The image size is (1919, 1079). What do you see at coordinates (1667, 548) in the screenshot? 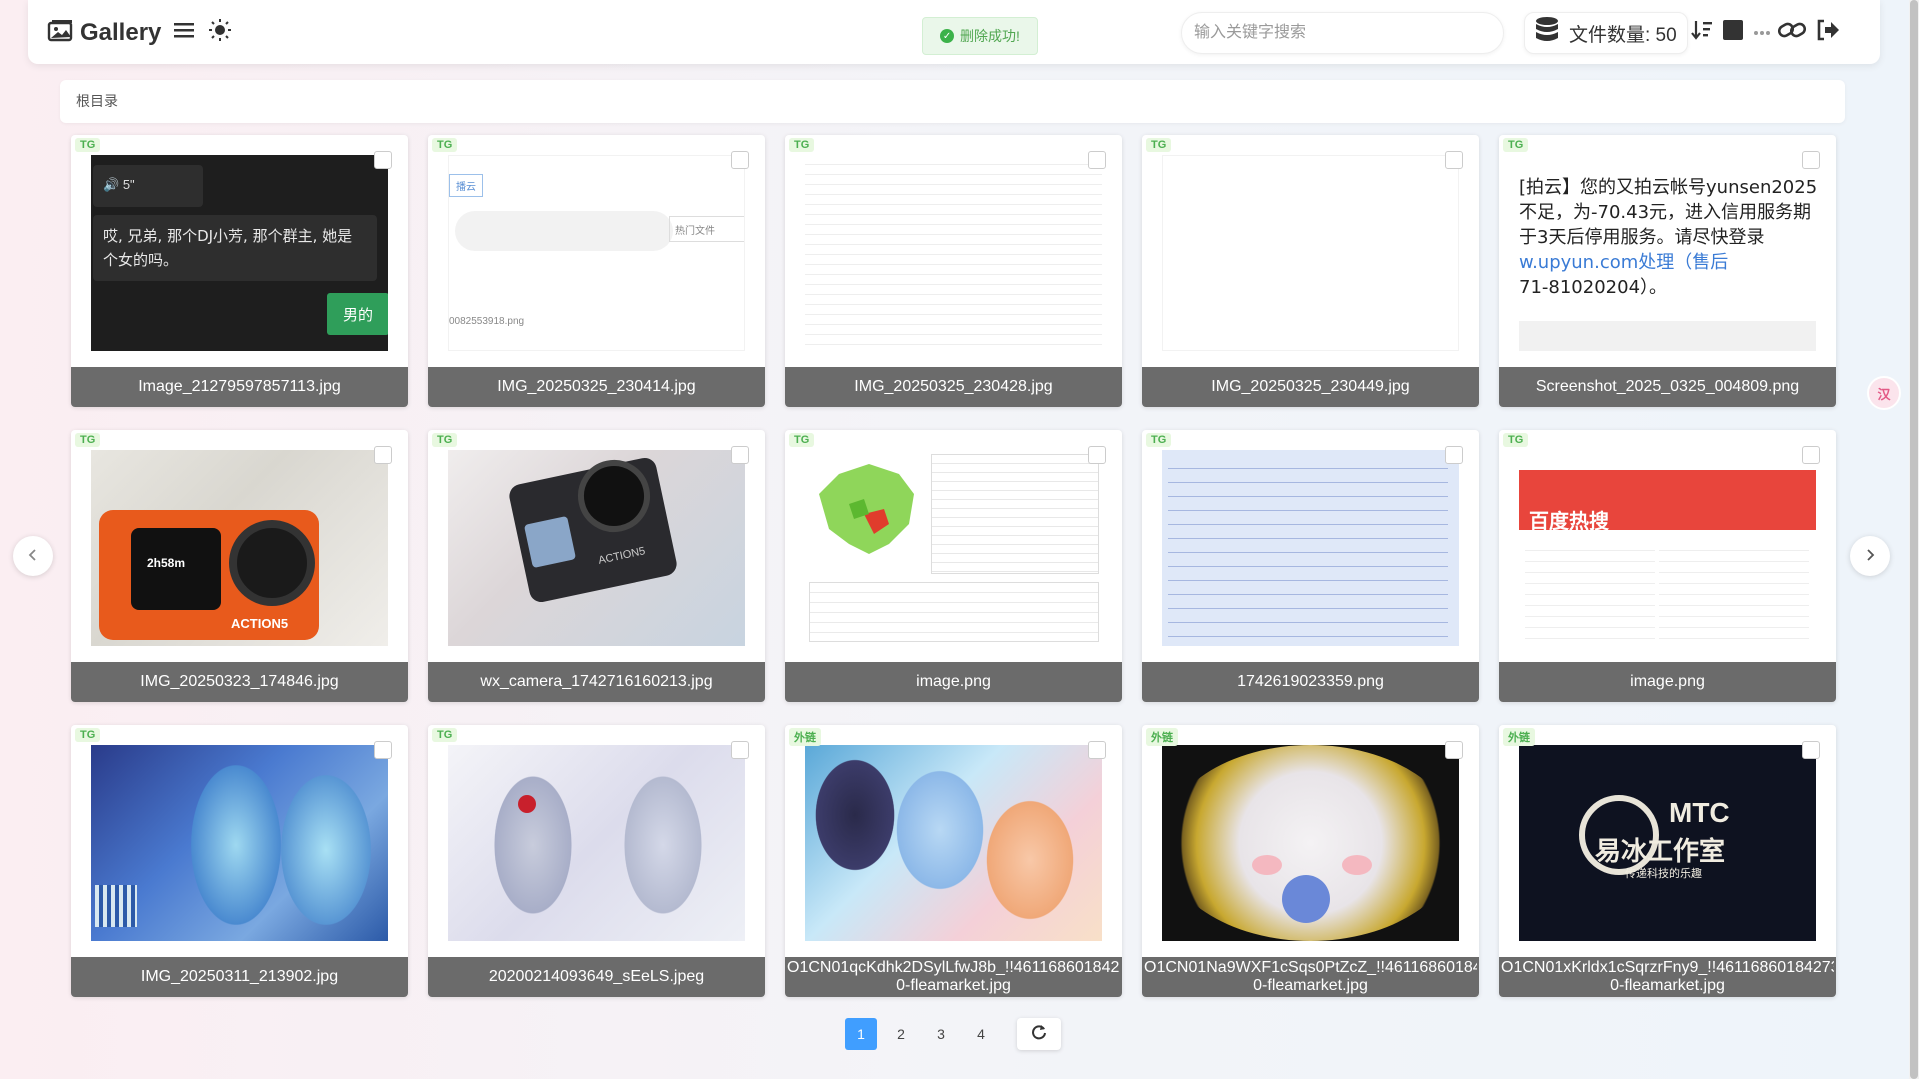
I see `thumbnail-image: 百度热搜` at bounding box center [1667, 548].